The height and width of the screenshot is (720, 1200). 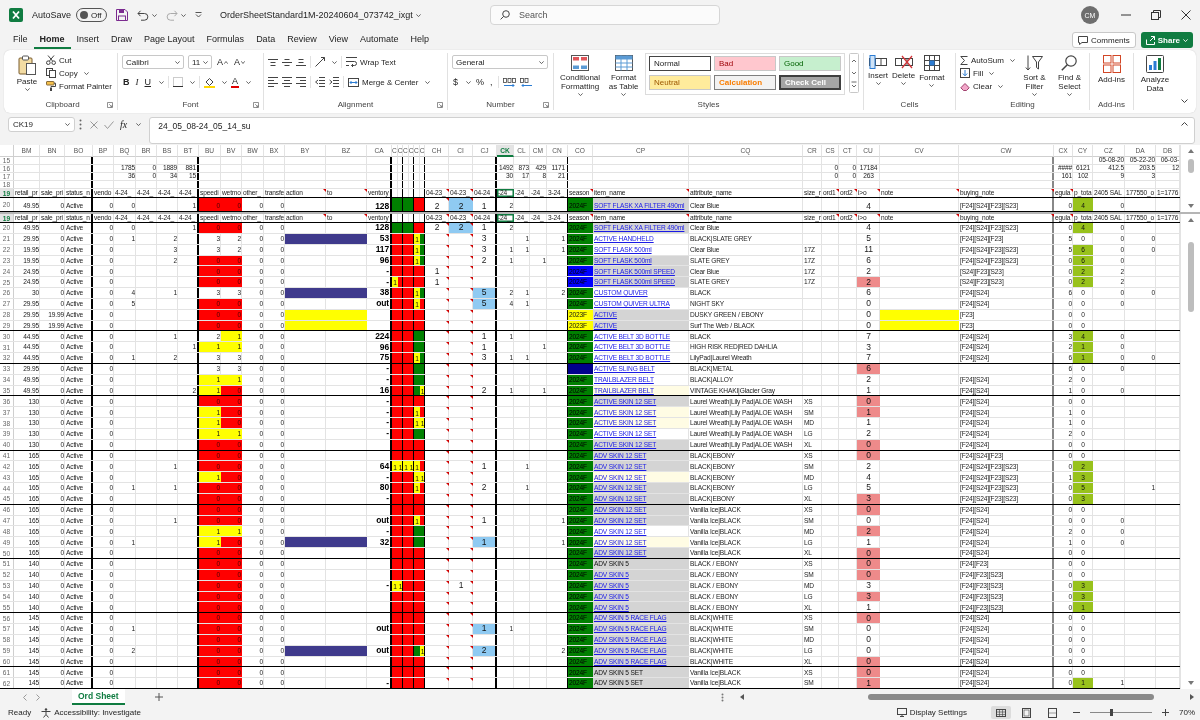 I want to click on menu-tab: Insert, so click(x=88, y=40).